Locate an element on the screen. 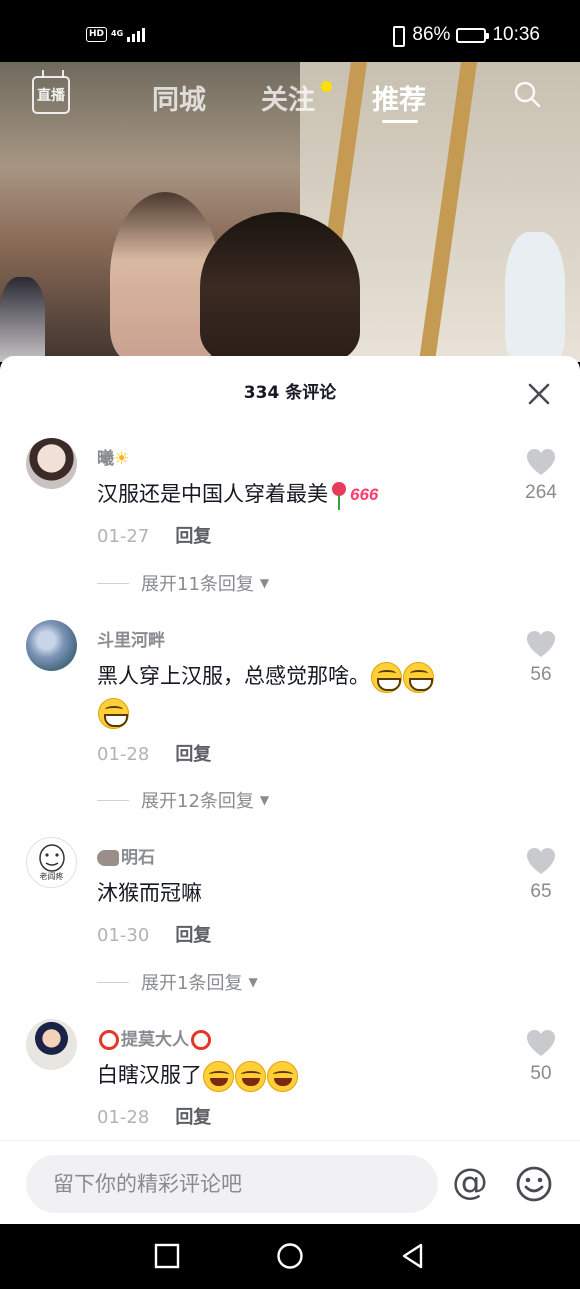 This screenshot has height=1289, width=580. expand-replies-button: 展开12条回复 ▼ is located at coordinates (183, 800).